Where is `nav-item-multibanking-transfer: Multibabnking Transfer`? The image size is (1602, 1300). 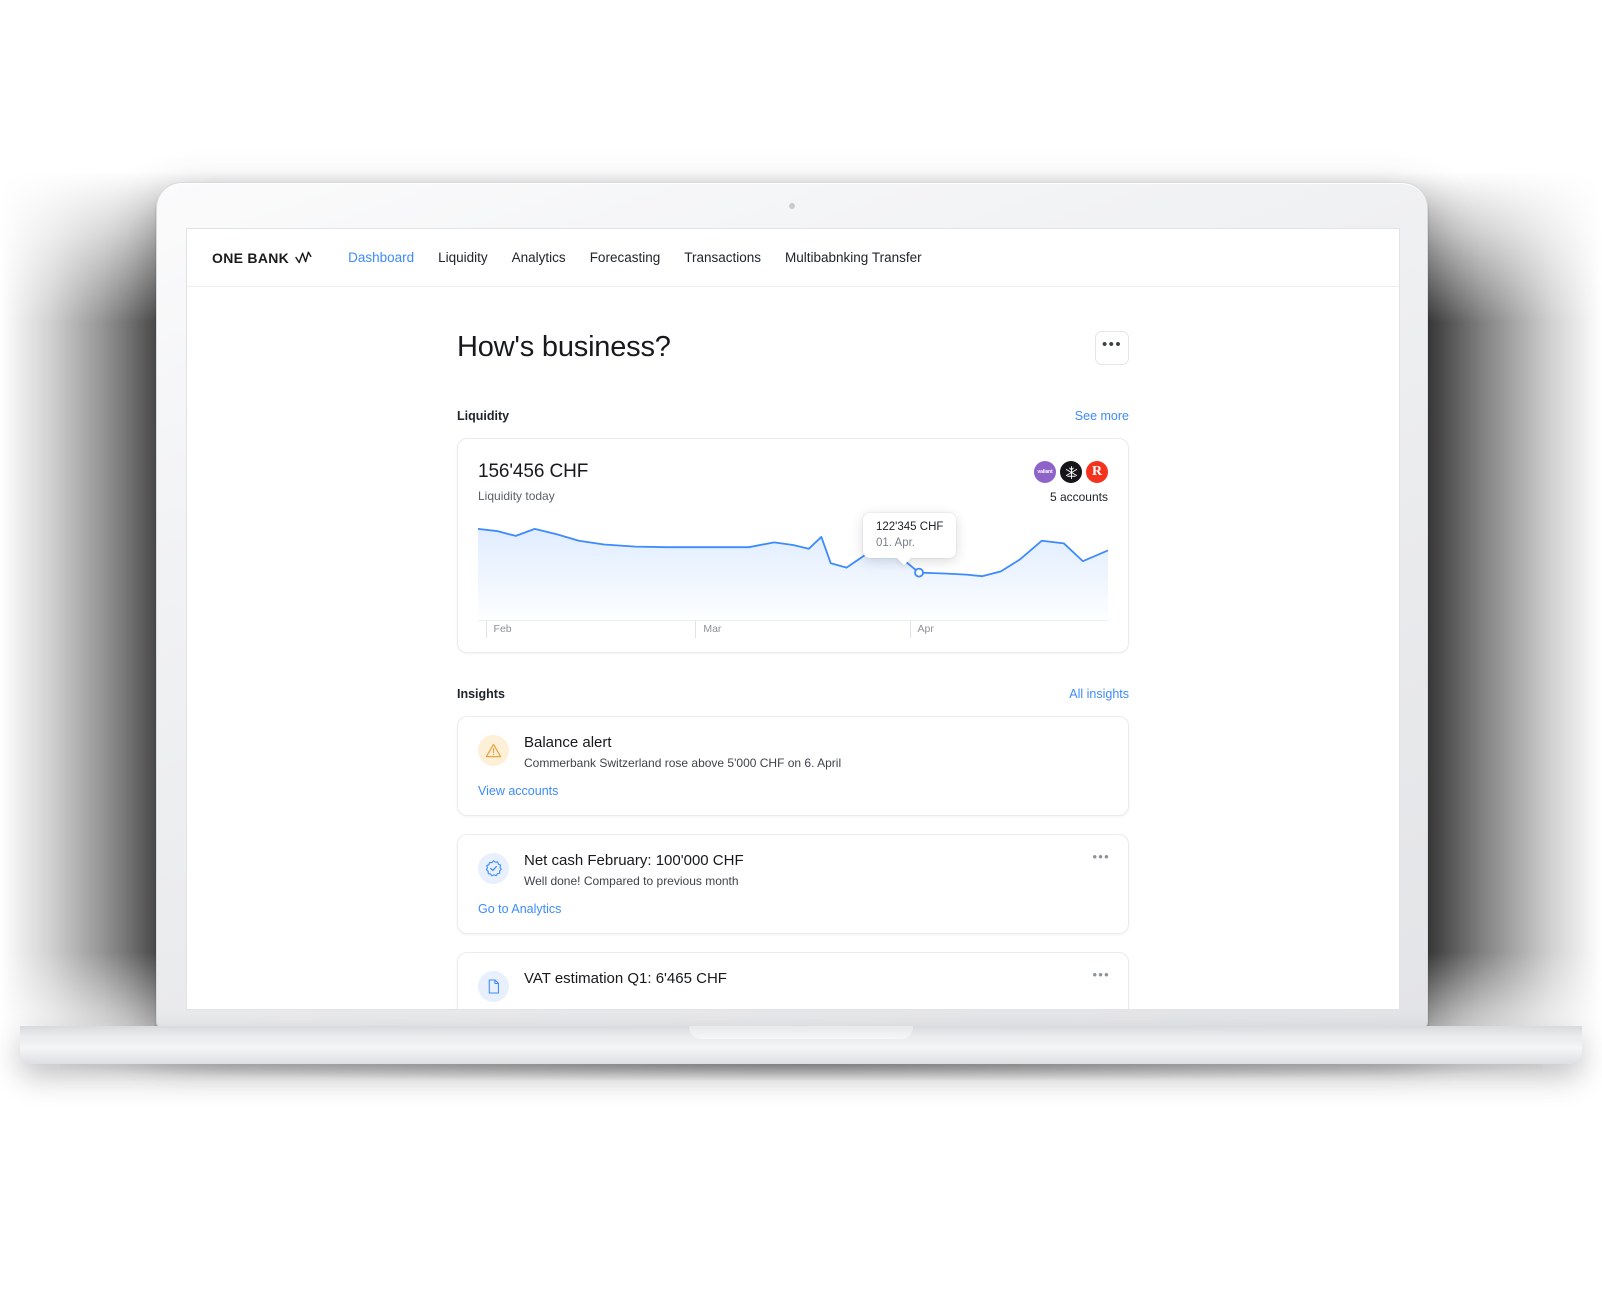 nav-item-multibanking-transfer: Multibabnking Transfer is located at coordinates (853, 257).